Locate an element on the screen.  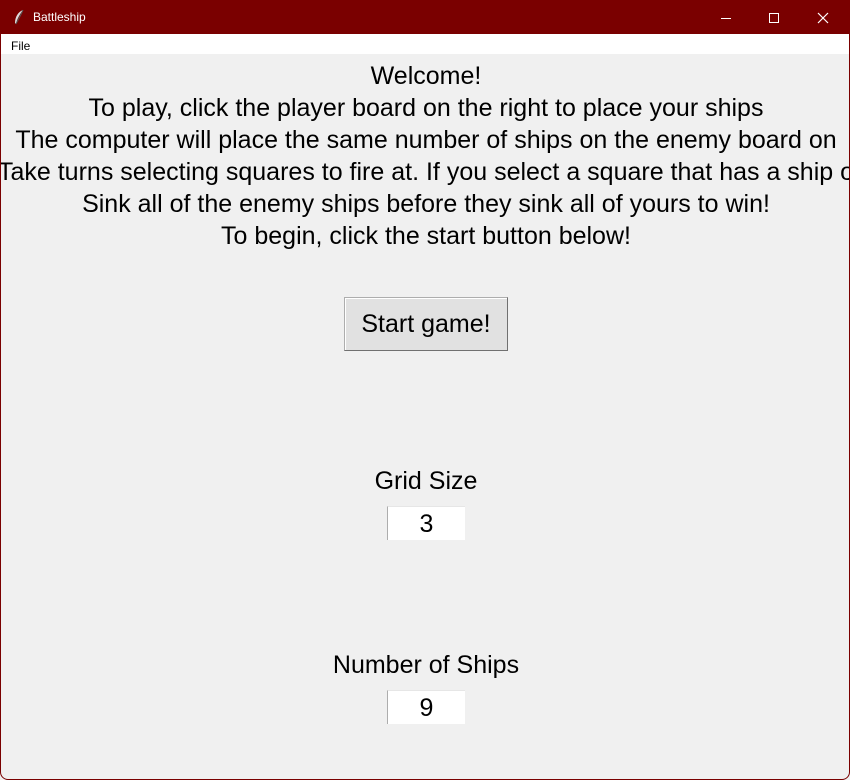
close-icon is located at coordinates (823, 17).